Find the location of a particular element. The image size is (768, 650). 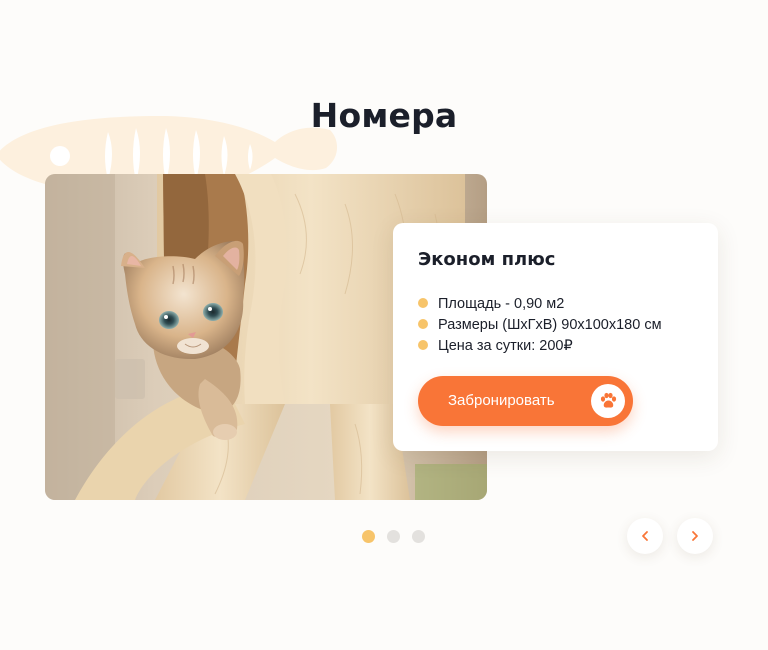

feature-dimensions: Размеры (ШхГхВ) 90х100х180 см is located at coordinates (540, 325).